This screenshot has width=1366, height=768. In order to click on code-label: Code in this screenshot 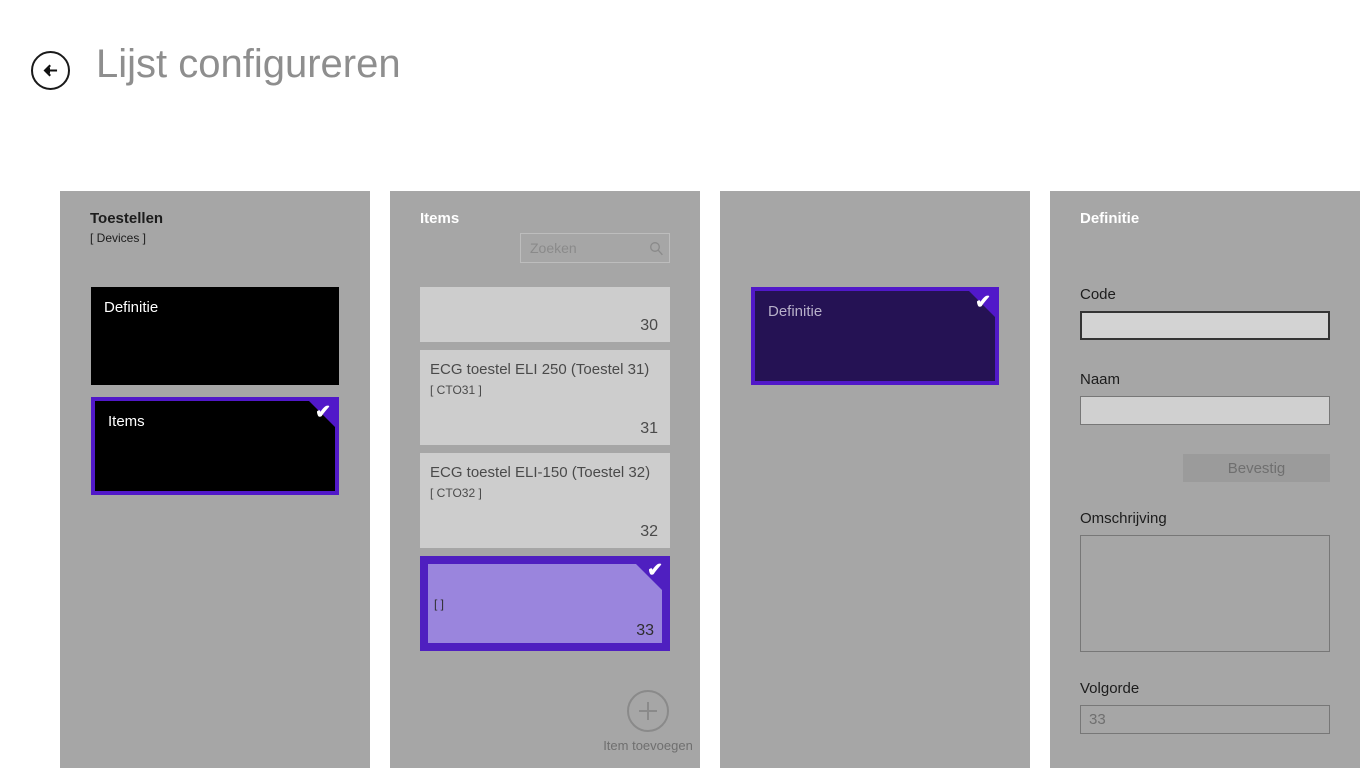, I will do `click(1098, 294)`.